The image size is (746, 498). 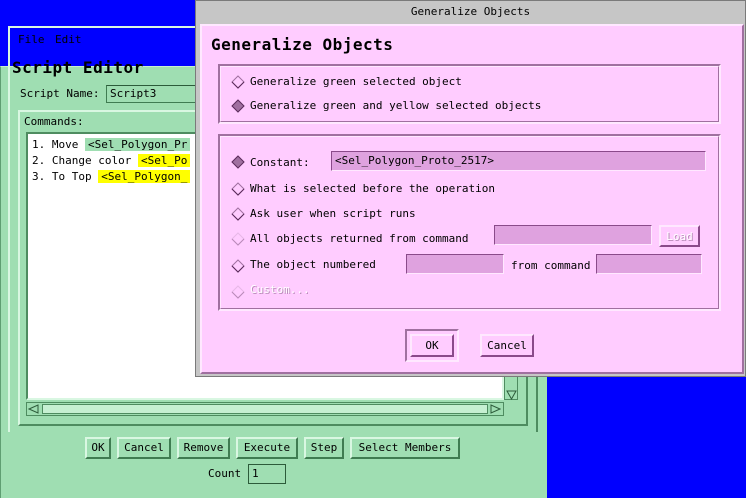 I want to click on execute-button: Execute, so click(x=267, y=448).